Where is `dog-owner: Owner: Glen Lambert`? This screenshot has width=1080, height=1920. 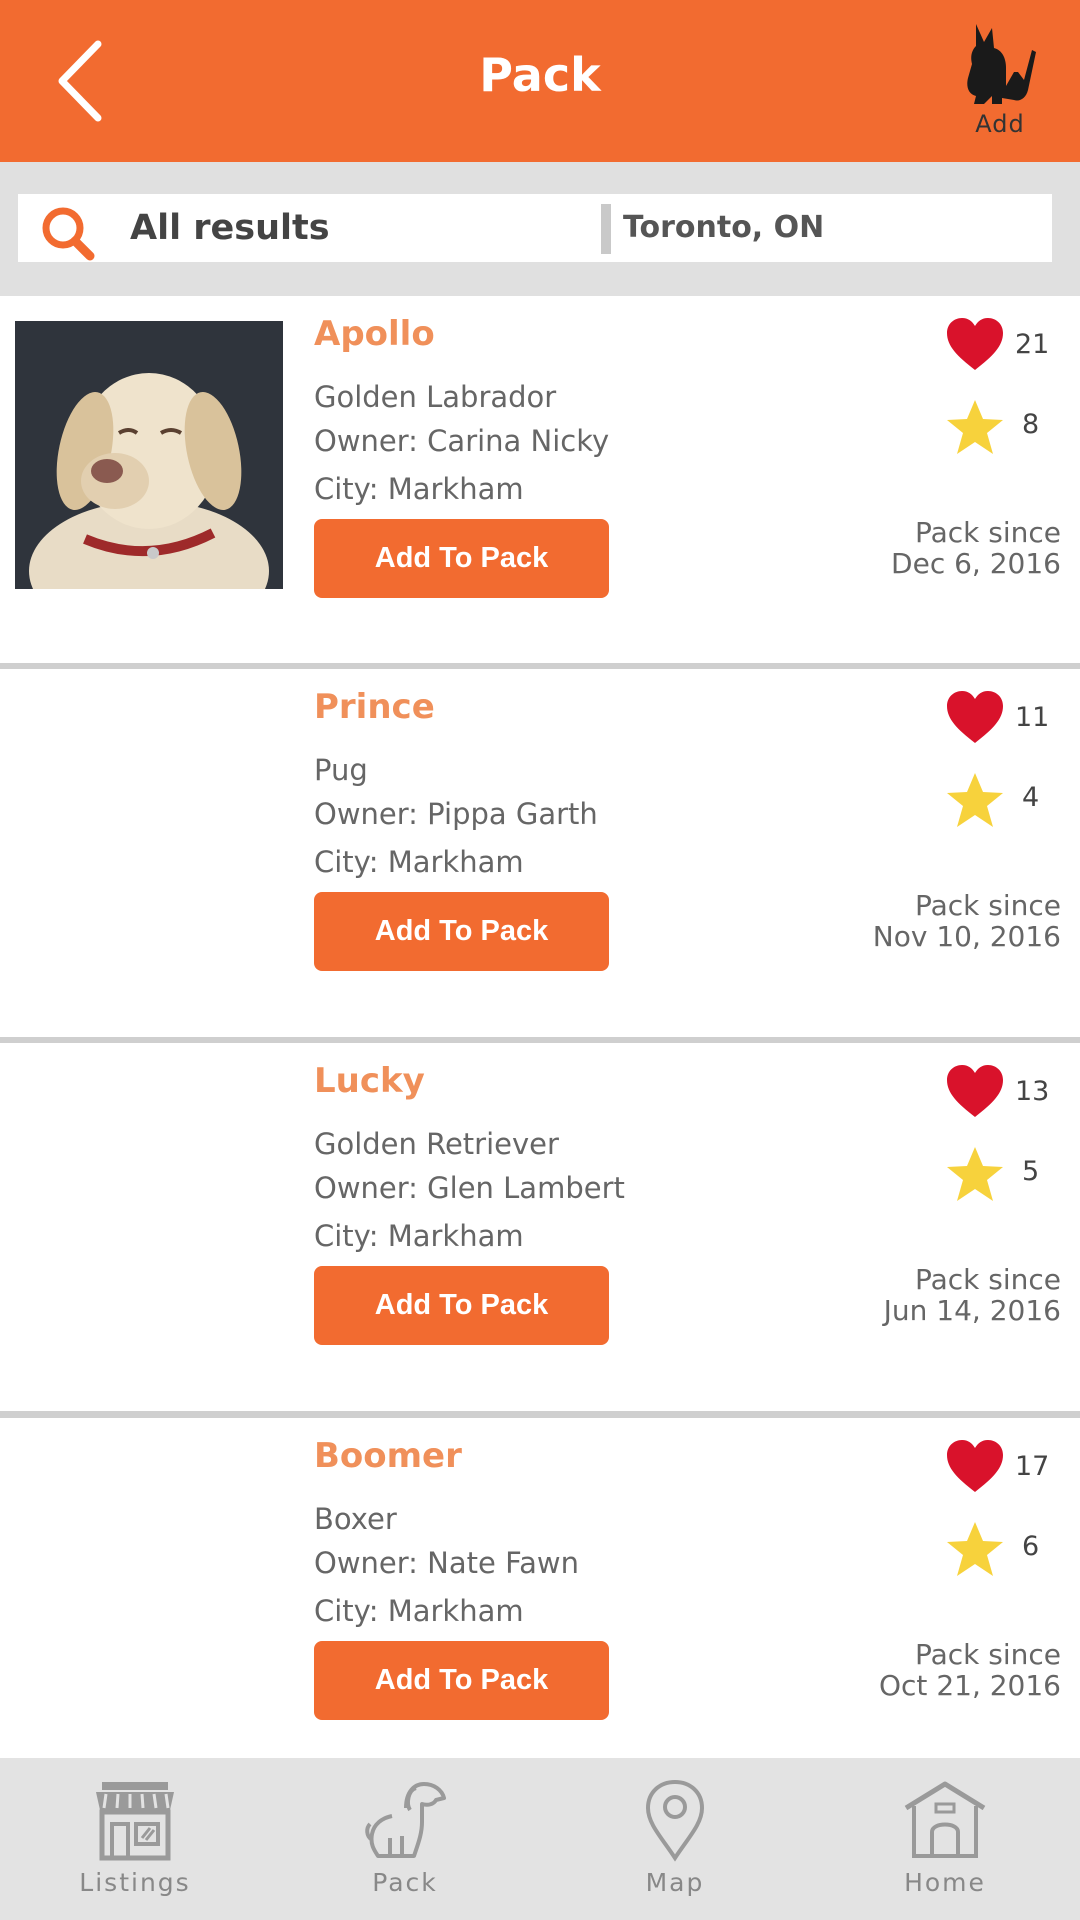
dog-owner: Owner: Glen Lambert is located at coordinates (469, 1188).